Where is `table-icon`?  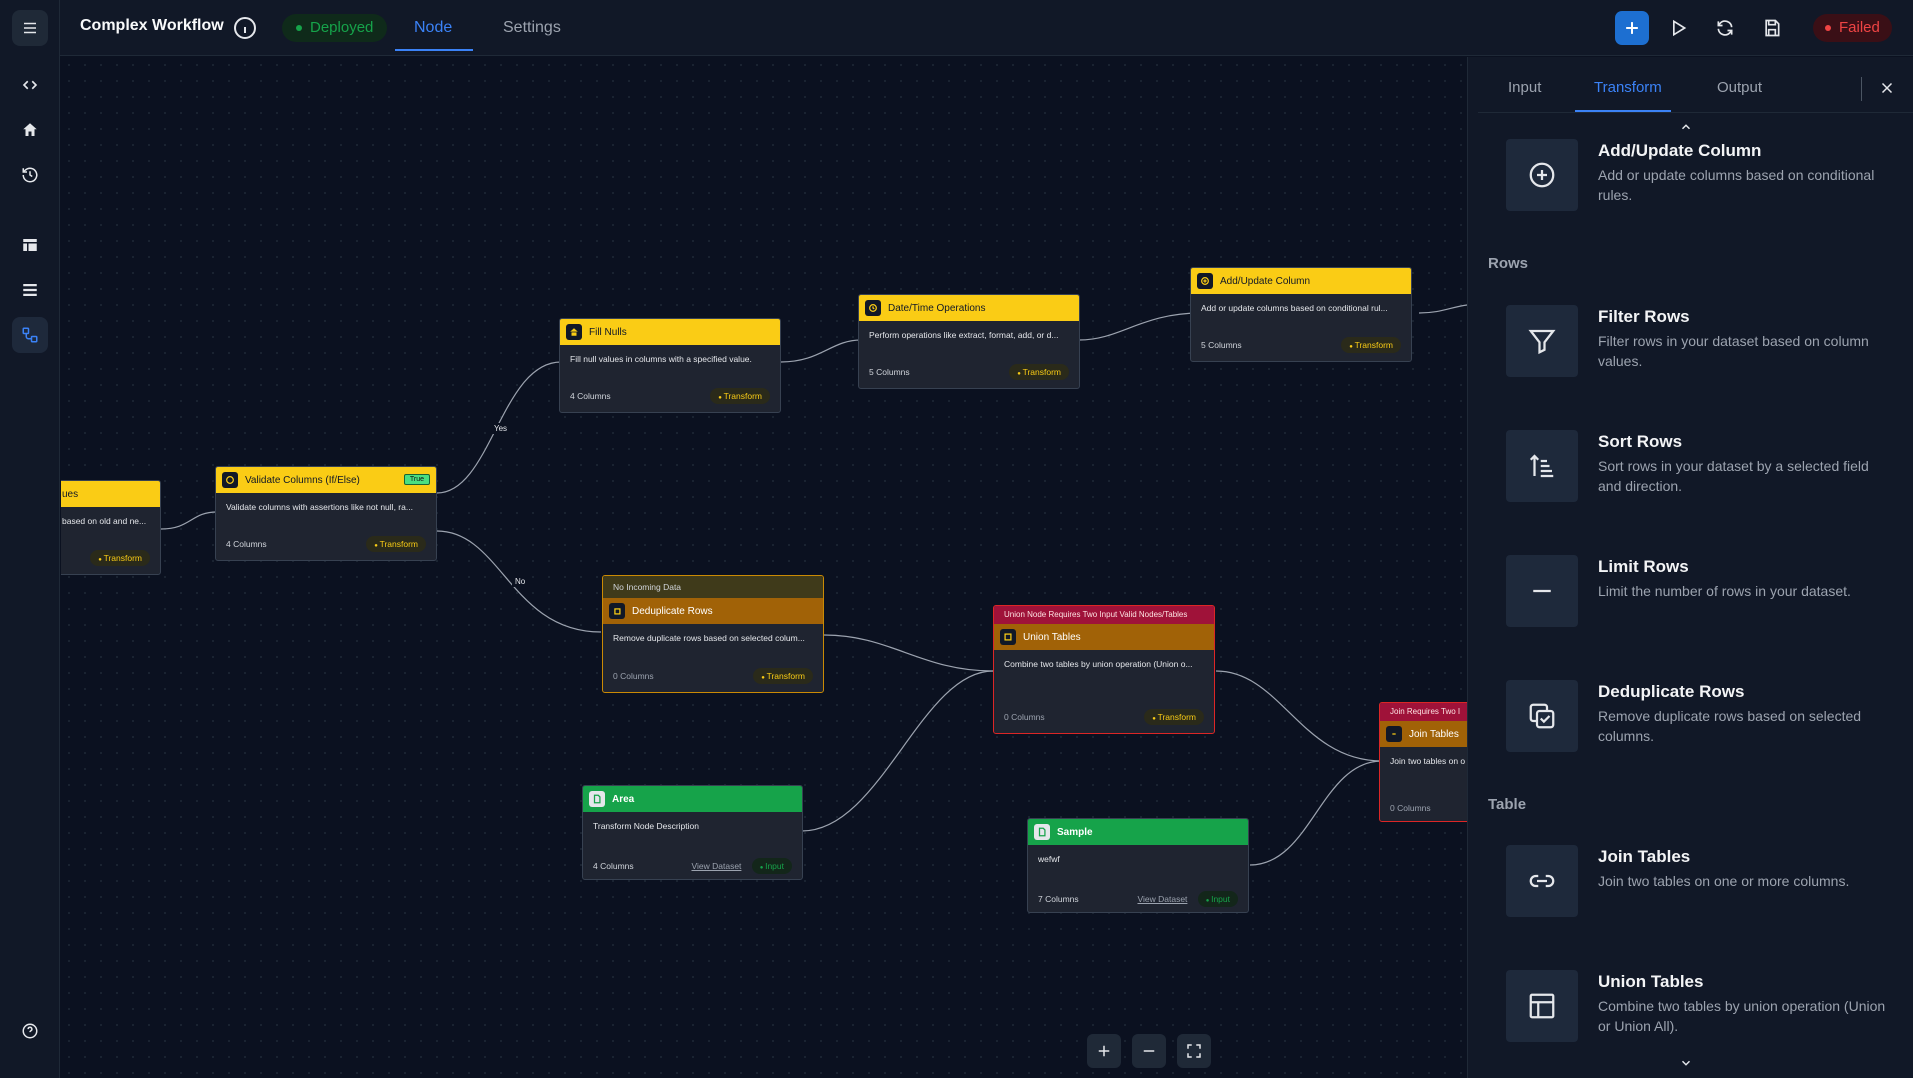
table-icon is located at coordinates (30, 245).